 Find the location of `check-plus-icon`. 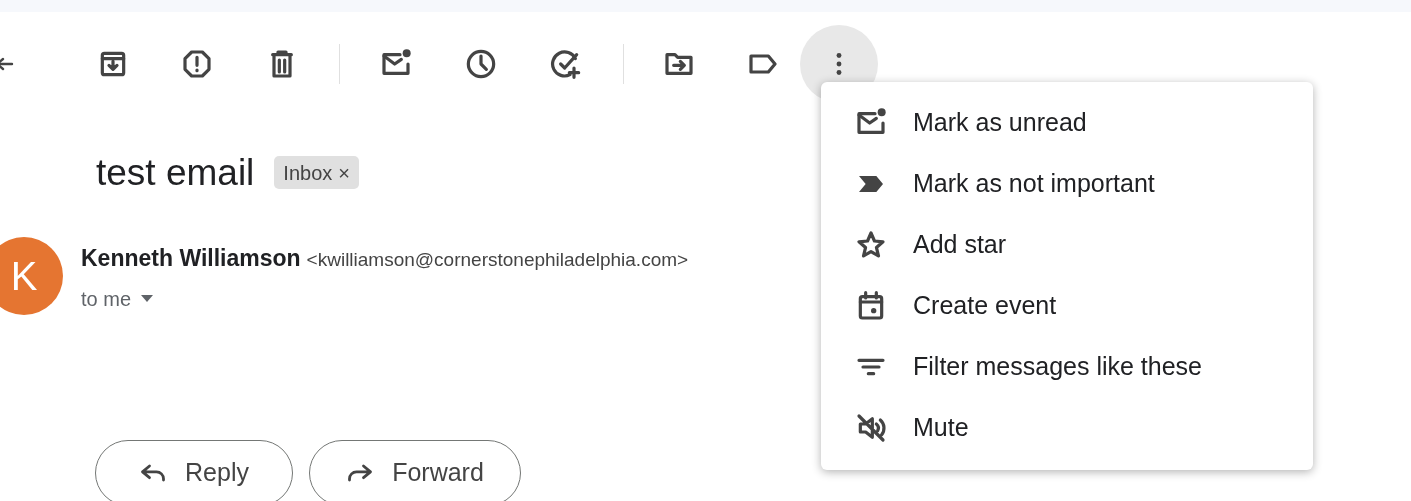

check-plus-icon is located at coordinates (566, 64).